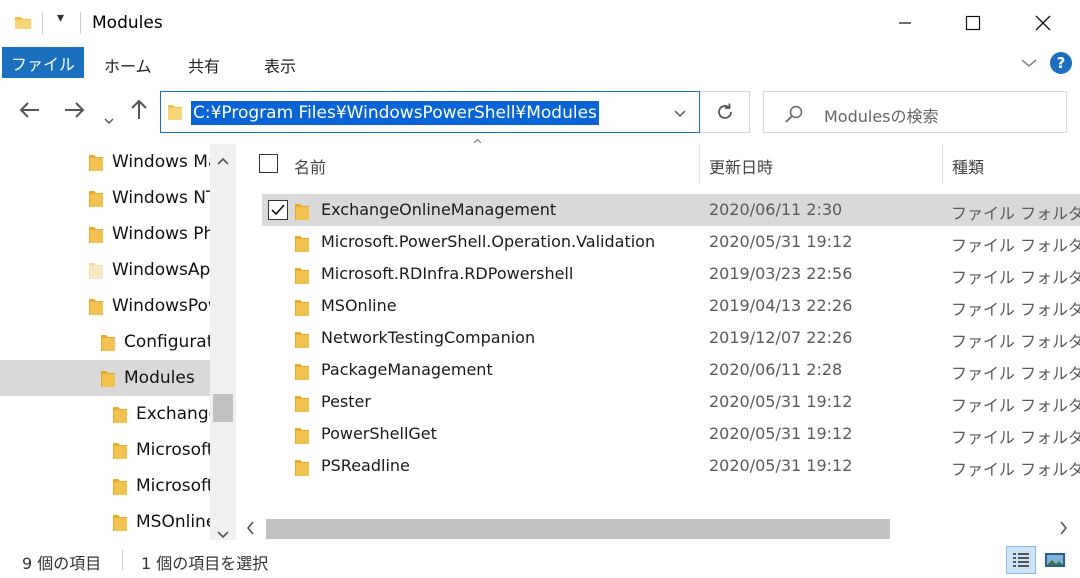 The image size is (1080, 578). Describe the element at coordinates (29, 112) in the screenshot. I see `back-button` at that location.